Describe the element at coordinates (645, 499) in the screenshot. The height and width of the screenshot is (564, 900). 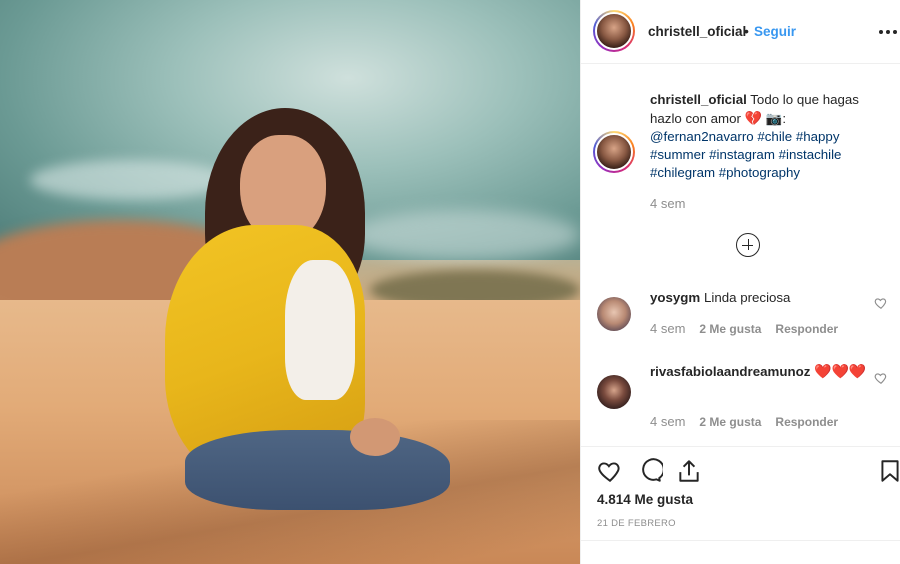
I see `likes-count: 4.814 Me gusta` at that location.